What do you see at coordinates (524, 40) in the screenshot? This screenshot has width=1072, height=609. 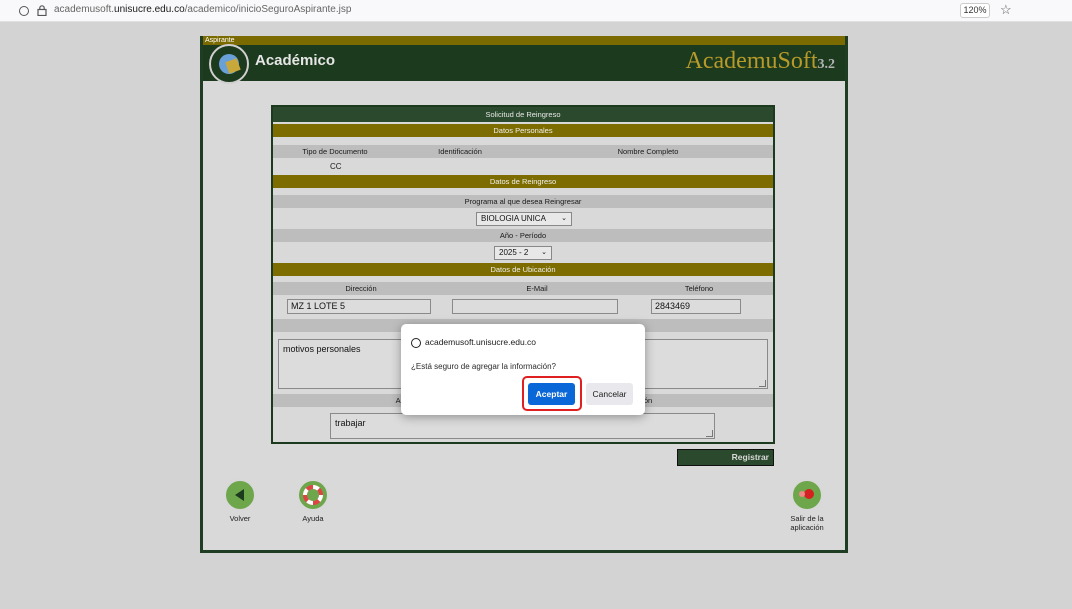 I see `role-label: Aspirante` at bounding box center [524, 40].